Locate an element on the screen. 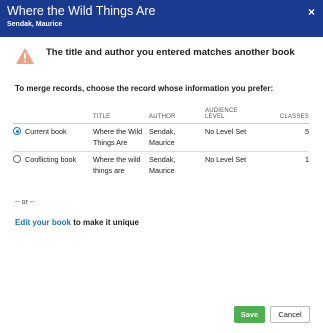  header-audience-line2: LEVEL is located at coordinates (215, 117).